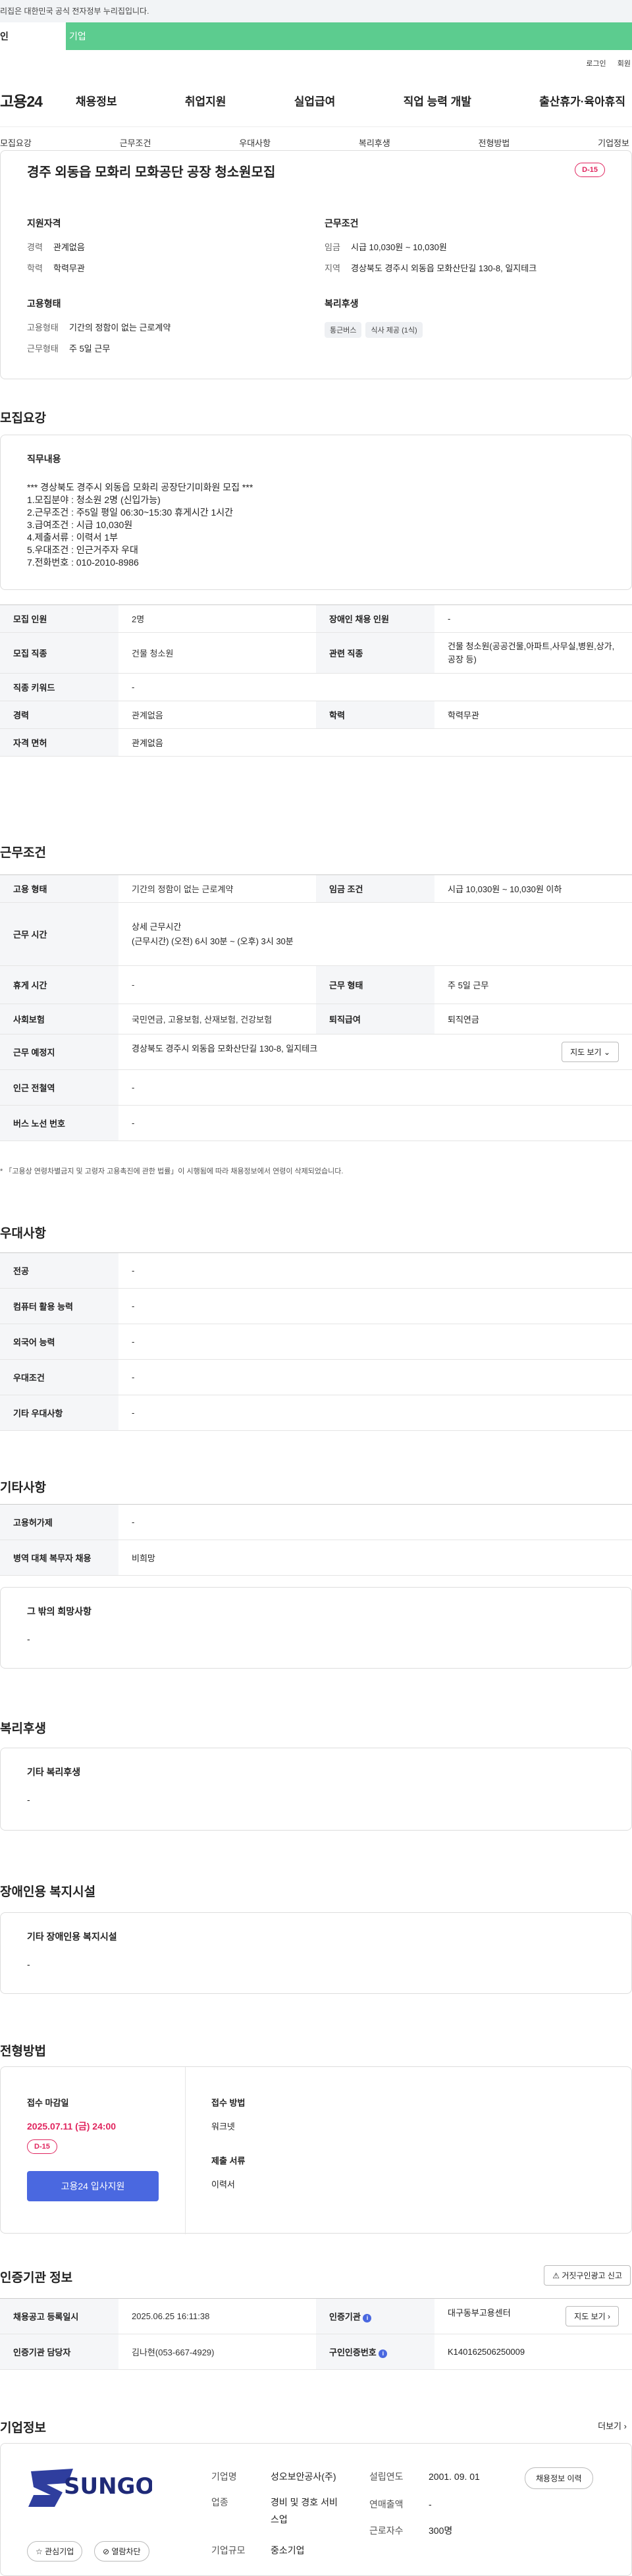  I want to click on map-button: 지도 보기 ⌄, so click(590, 1052).